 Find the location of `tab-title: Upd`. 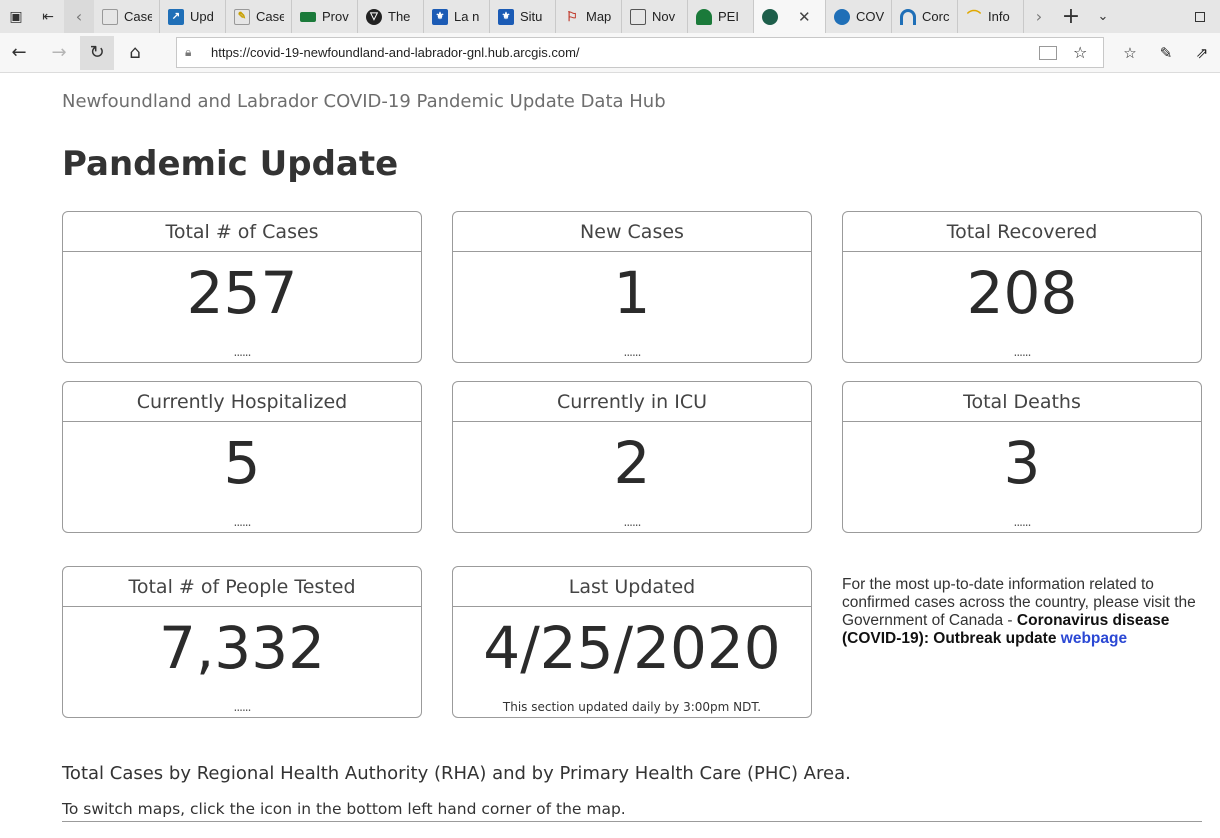

tab-title: Upd is located at coordinates (202, 16).